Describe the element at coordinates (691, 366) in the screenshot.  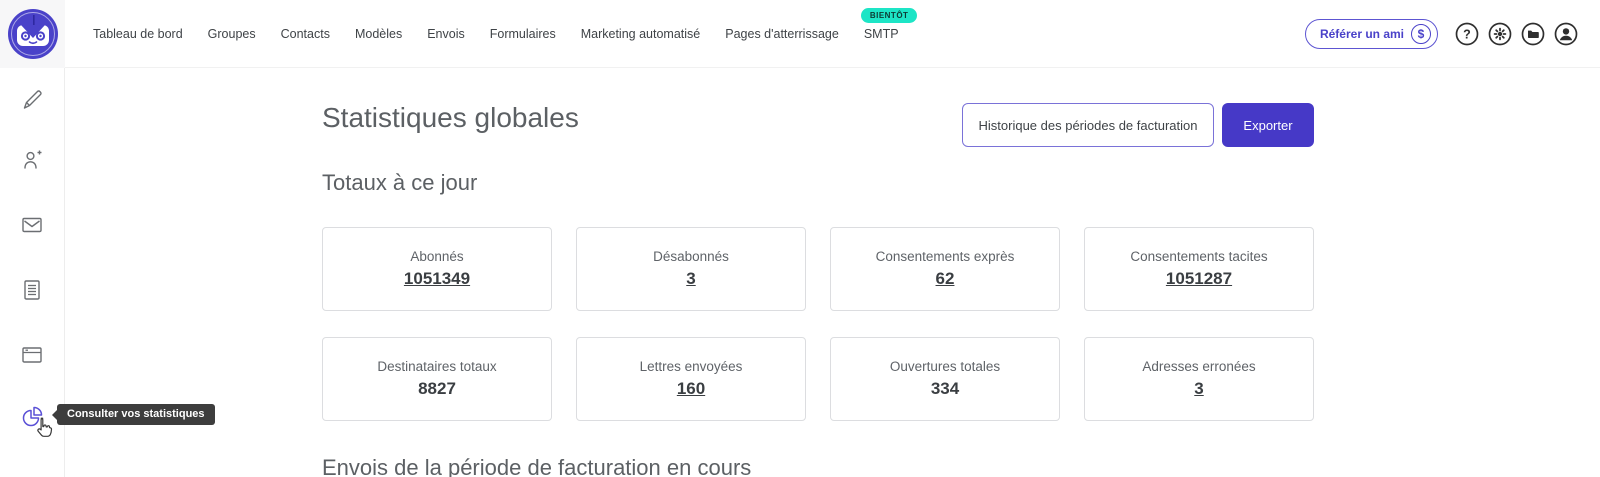
I see `stat-label: Lettres envoyées` at that location.